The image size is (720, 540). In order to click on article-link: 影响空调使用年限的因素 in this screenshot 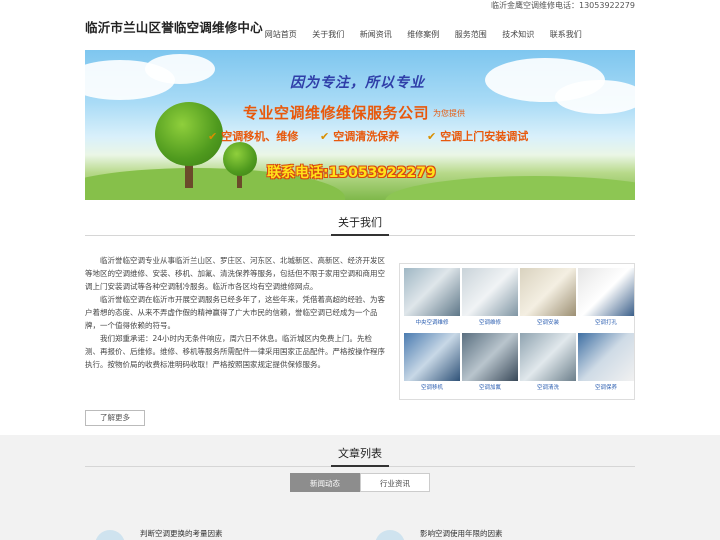, I will do `click(461, 533)`.